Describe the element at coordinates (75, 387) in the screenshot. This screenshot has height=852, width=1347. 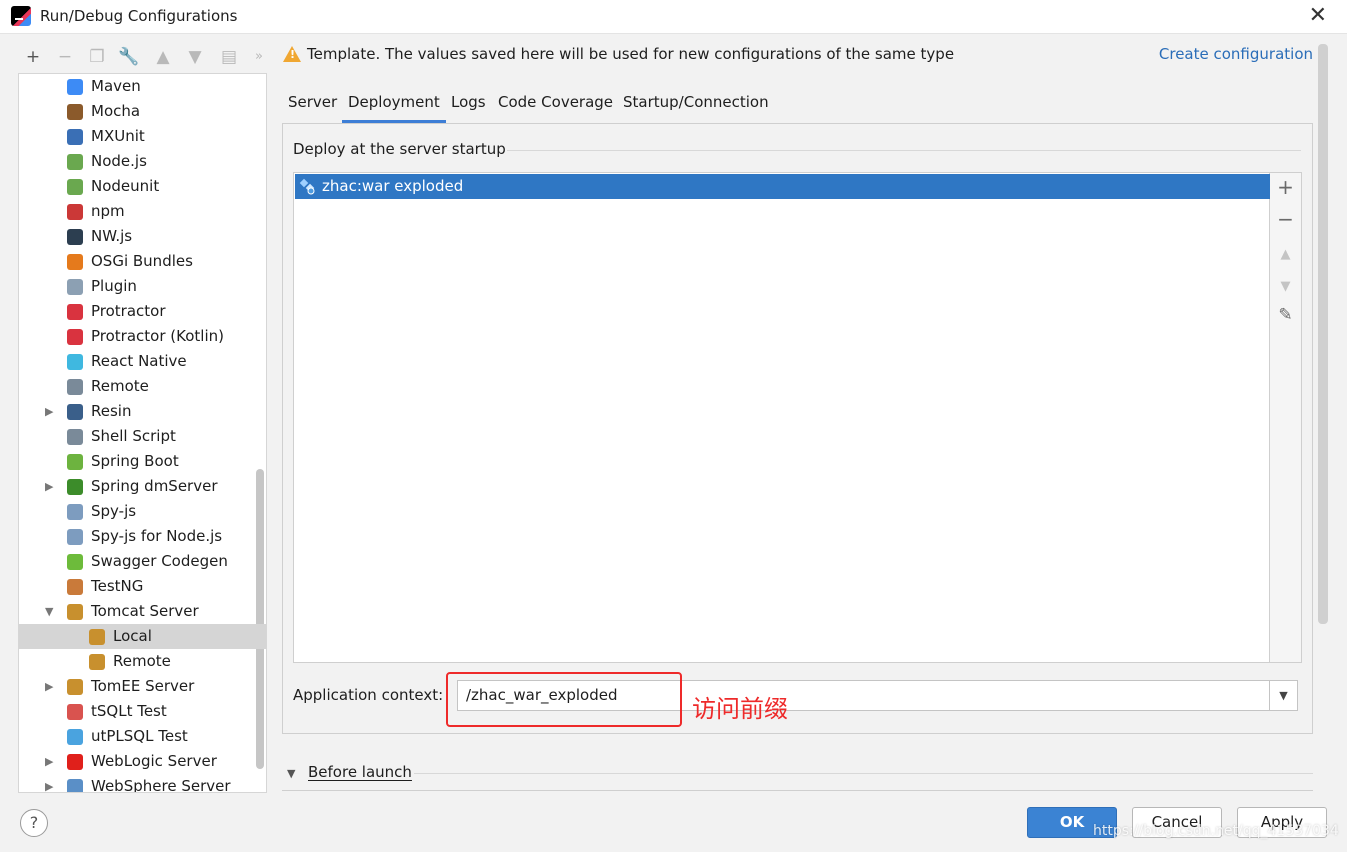
I see `remote-icon` at that location.